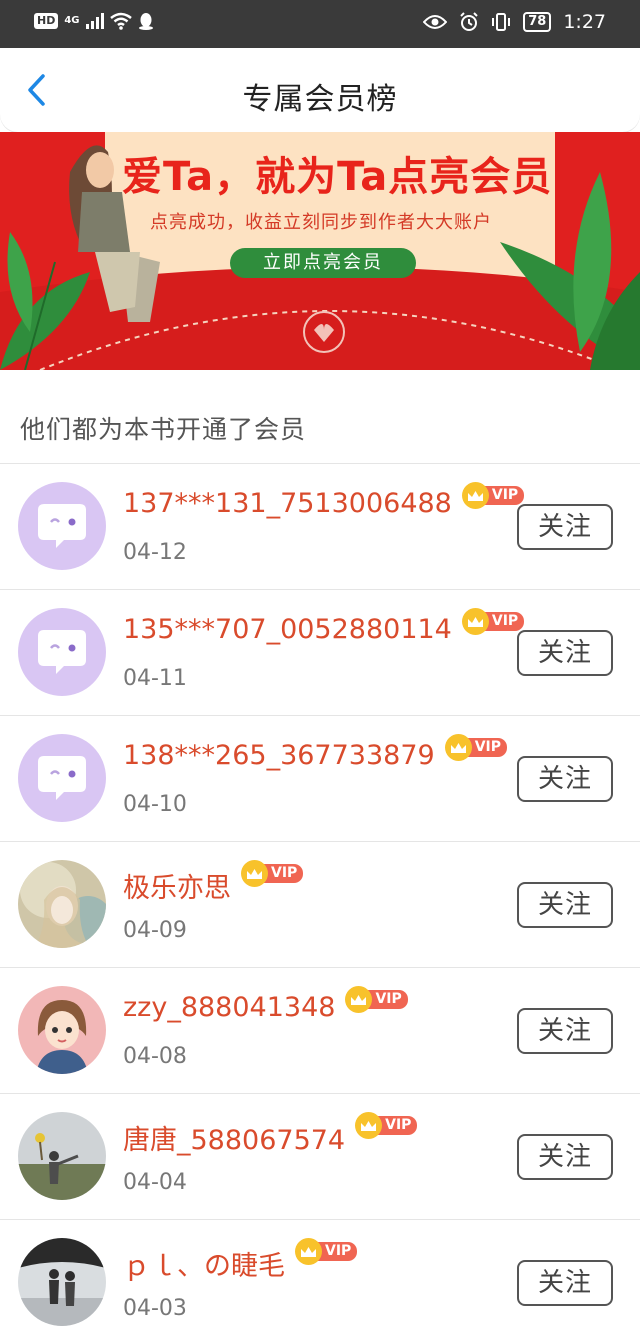 This screenshot has width=640, height=1330. I want to click on top-nav-bar: 专属会员榜, so click(320, 90).